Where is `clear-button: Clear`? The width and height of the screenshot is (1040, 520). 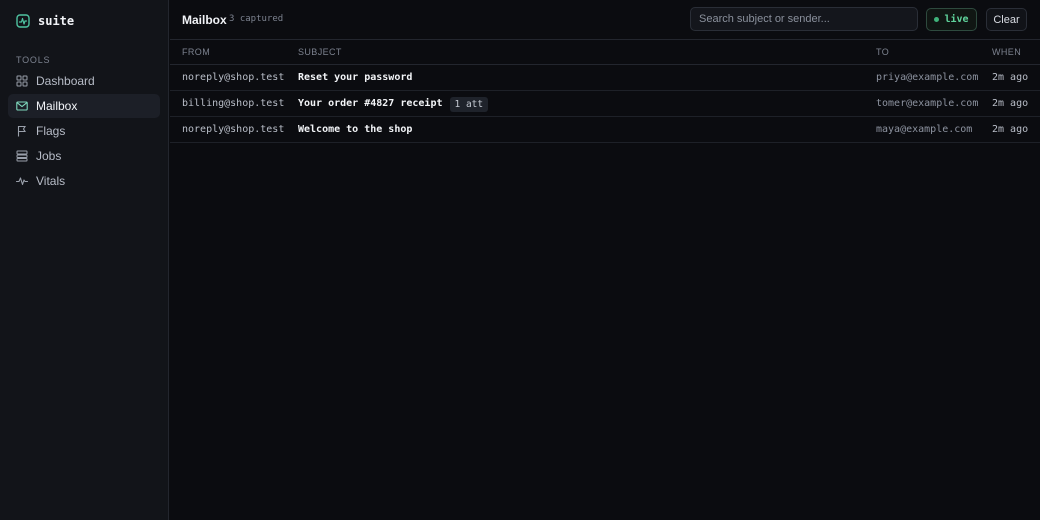 clear-button: Clear is located at coordinates (1006, 19).